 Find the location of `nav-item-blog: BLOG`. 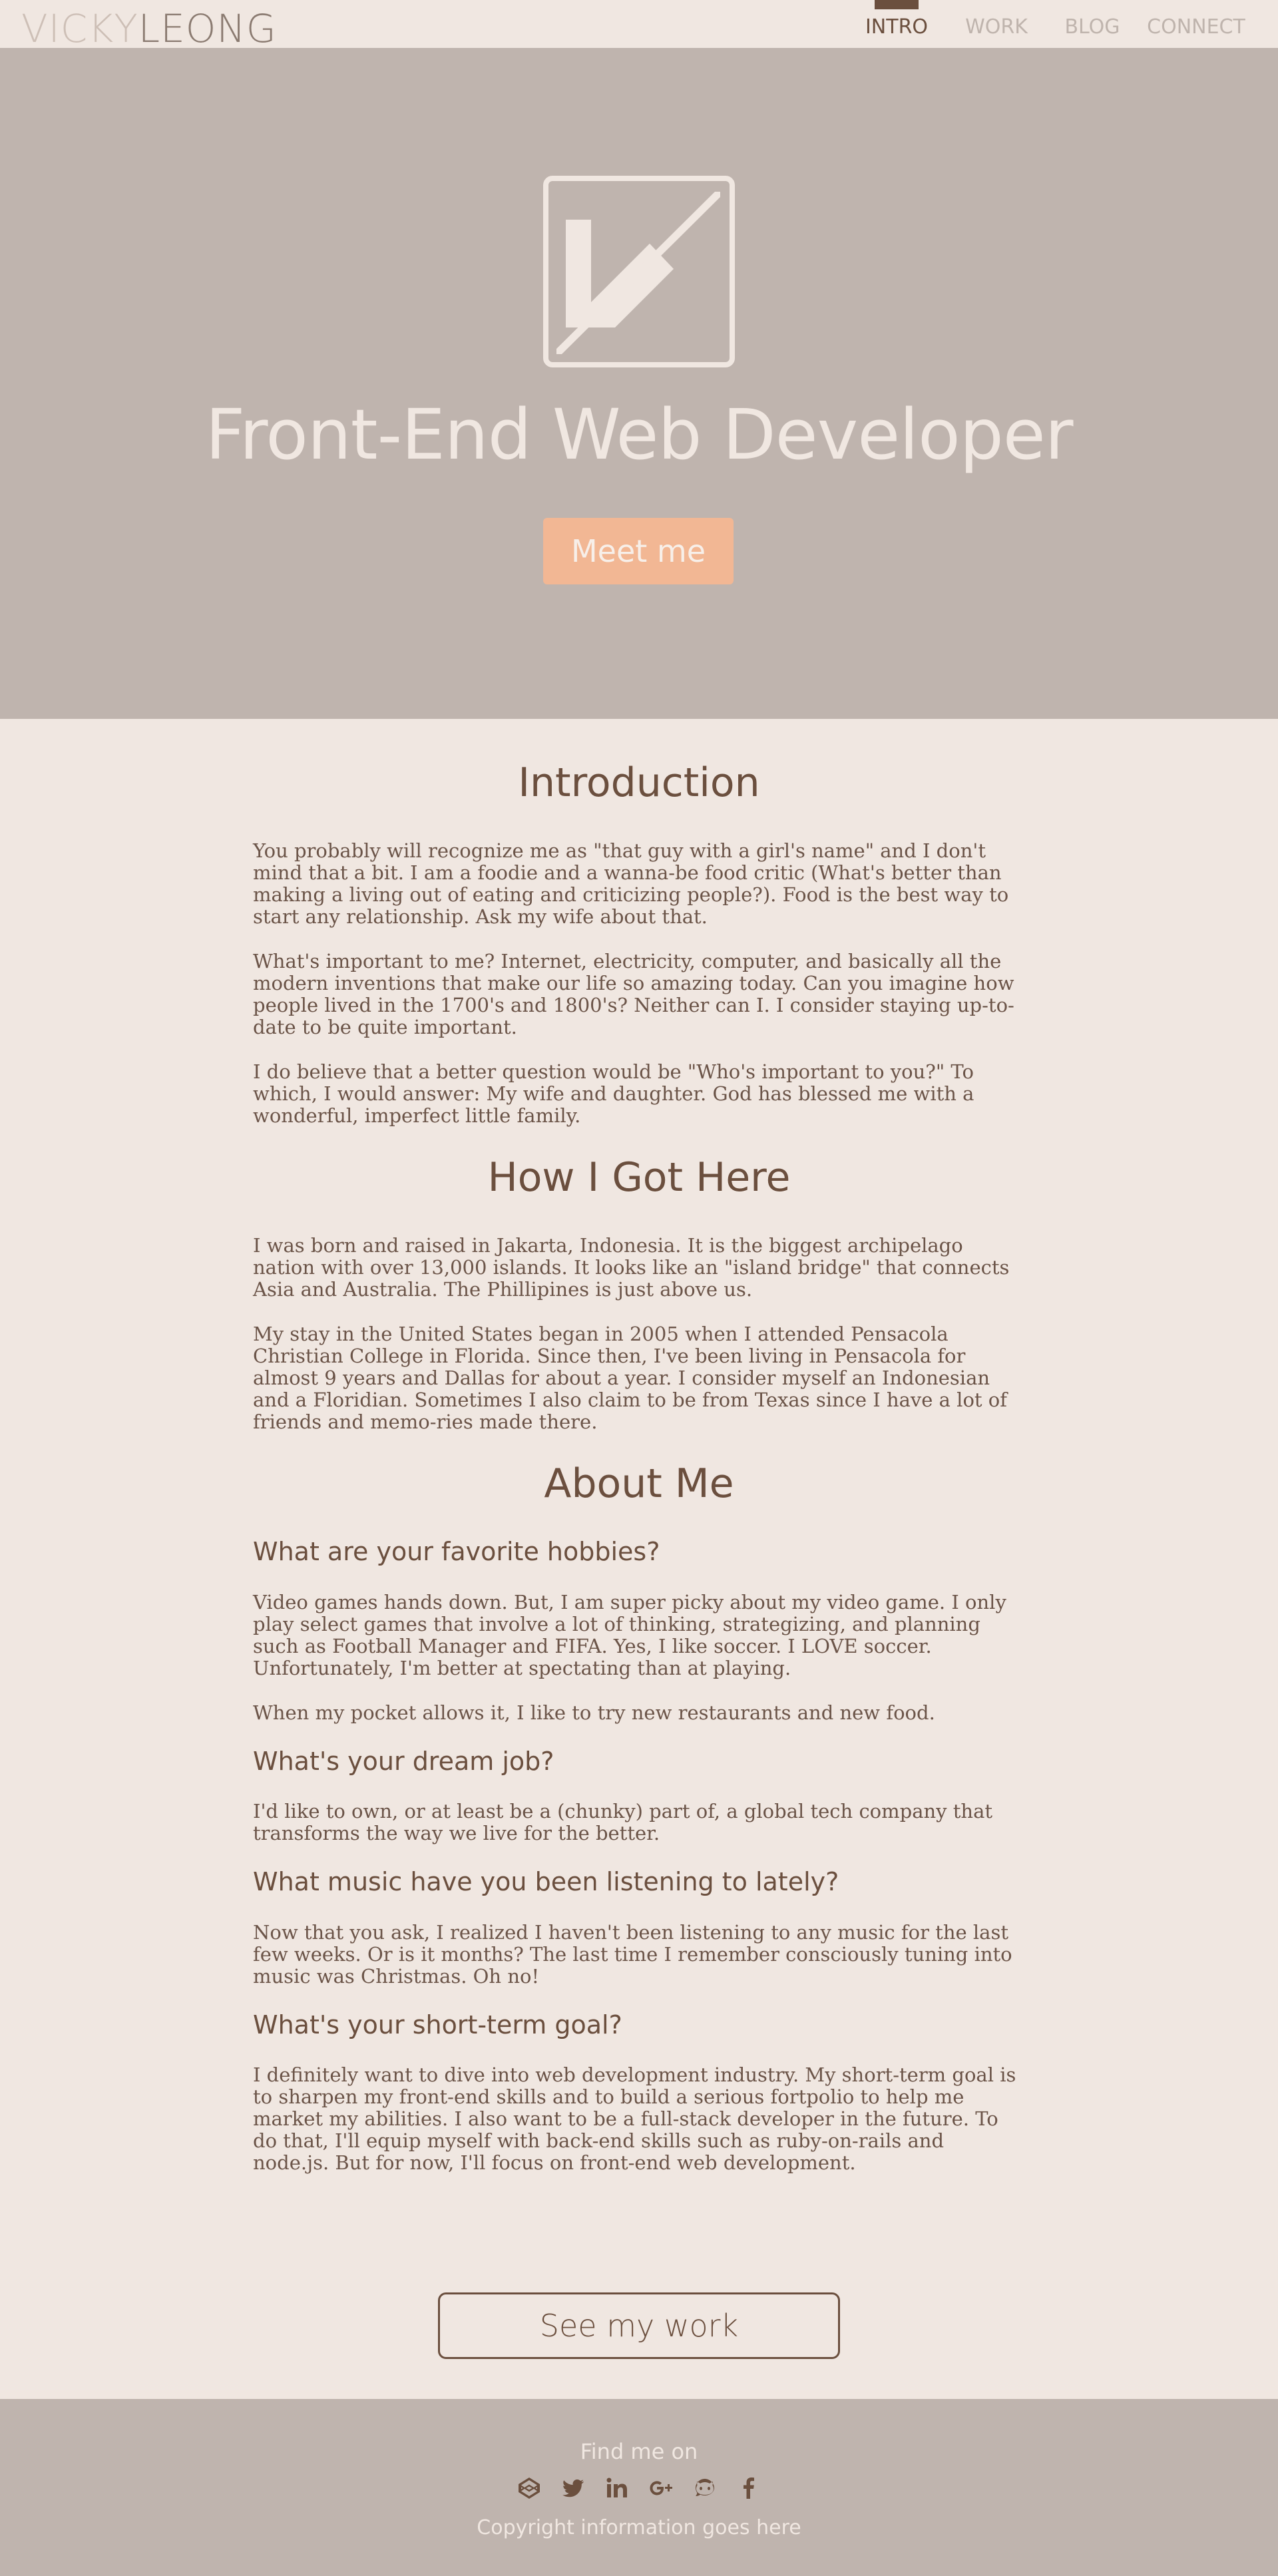

nav-item-blog: BLOG is located at coordinates (1092, 24).